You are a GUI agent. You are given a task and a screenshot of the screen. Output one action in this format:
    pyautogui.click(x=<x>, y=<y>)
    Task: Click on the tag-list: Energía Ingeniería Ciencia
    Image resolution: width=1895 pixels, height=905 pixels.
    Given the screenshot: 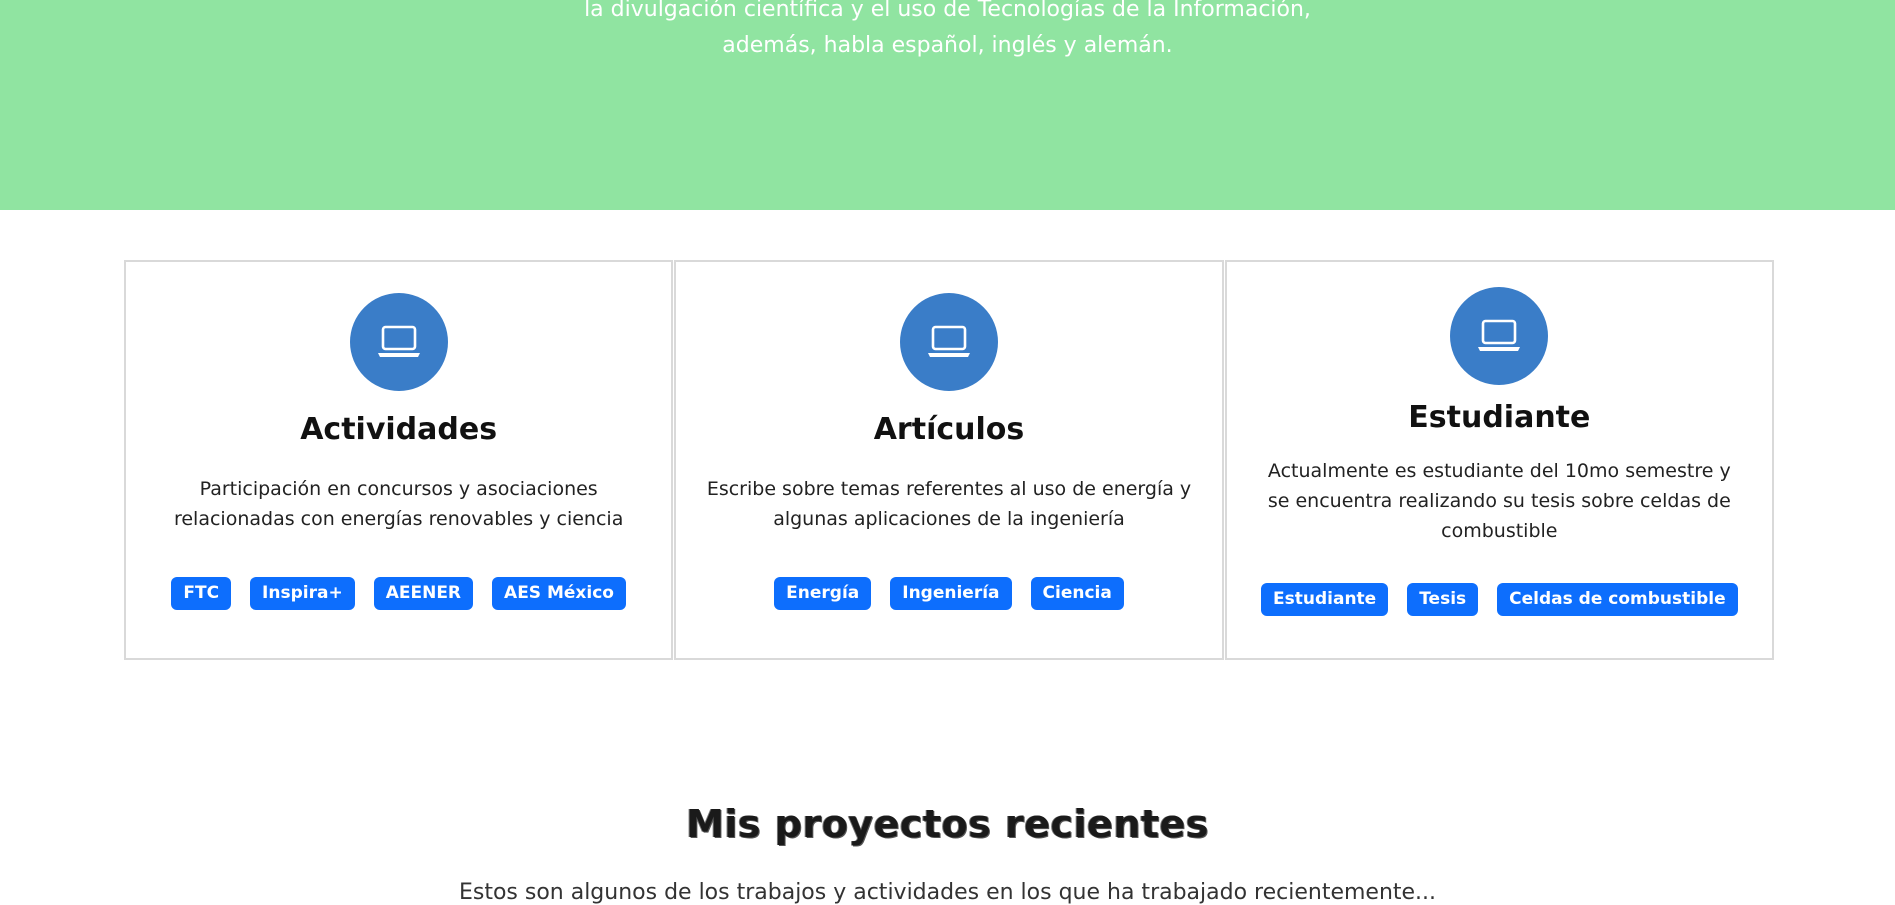 What is the action you would take?
    pyautogui.click(x=948, y=593)
    